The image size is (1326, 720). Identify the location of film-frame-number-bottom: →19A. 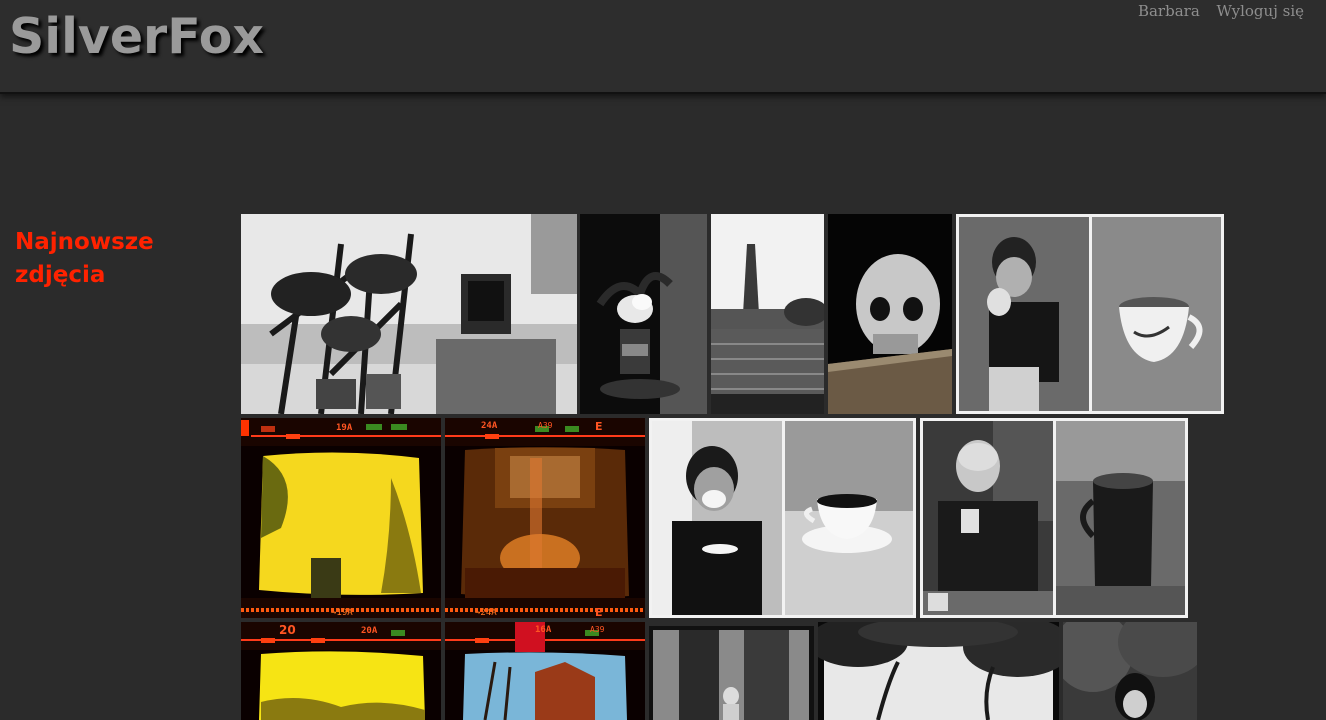
(342, 613).